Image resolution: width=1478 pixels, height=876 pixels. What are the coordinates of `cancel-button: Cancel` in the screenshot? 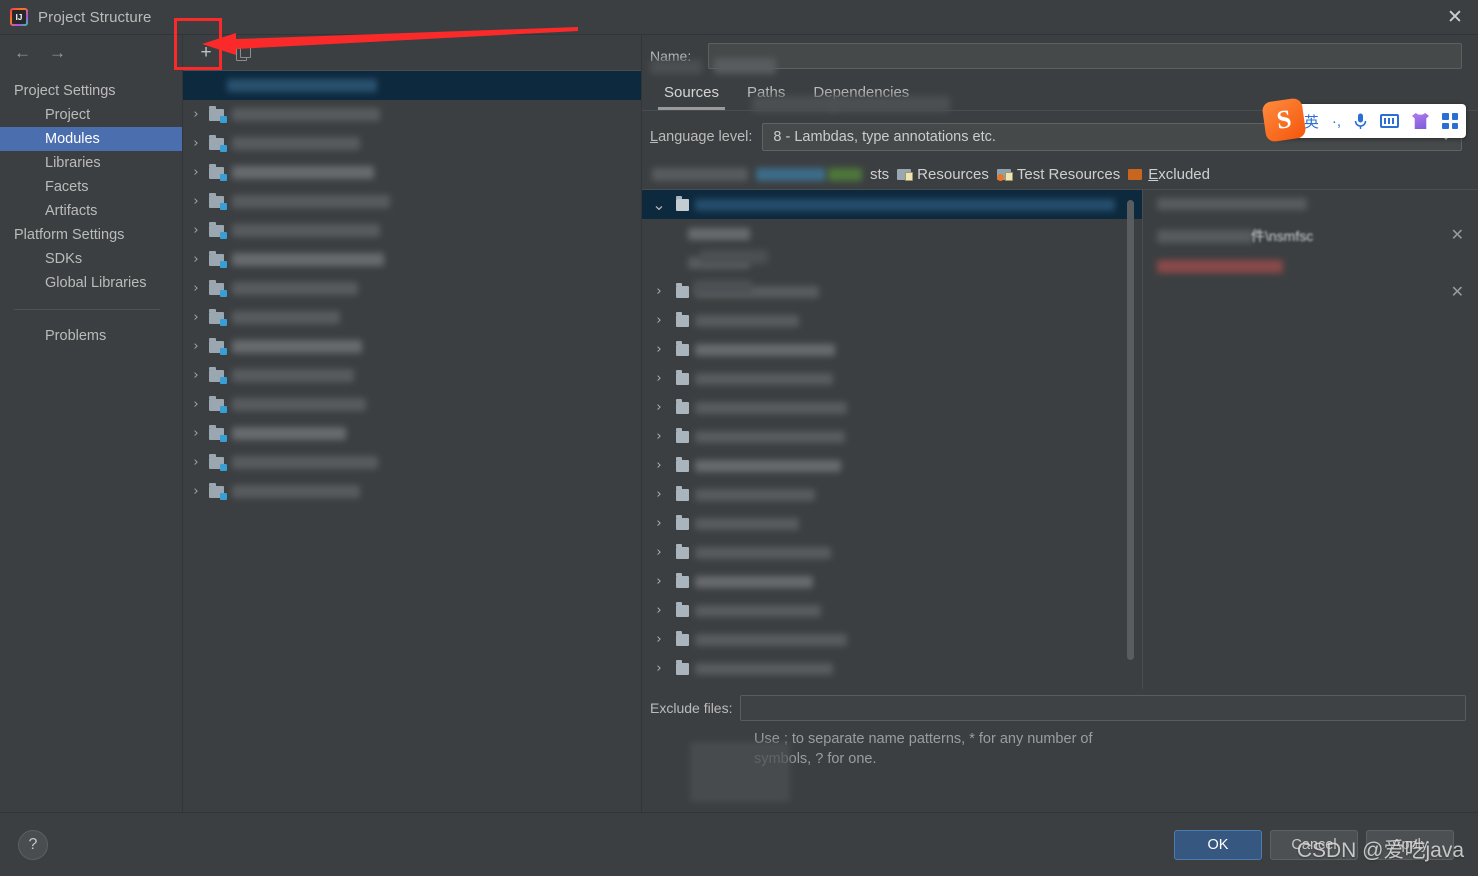 It's located at (1314, 844).